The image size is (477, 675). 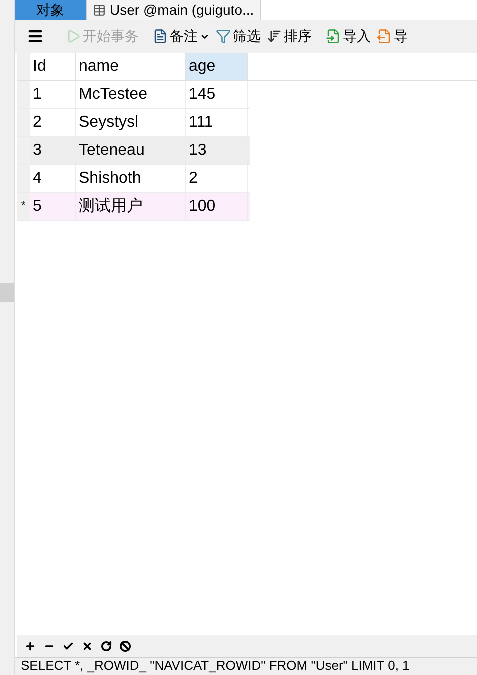 I want to click on stop-icon, so click(x=125, y=646).